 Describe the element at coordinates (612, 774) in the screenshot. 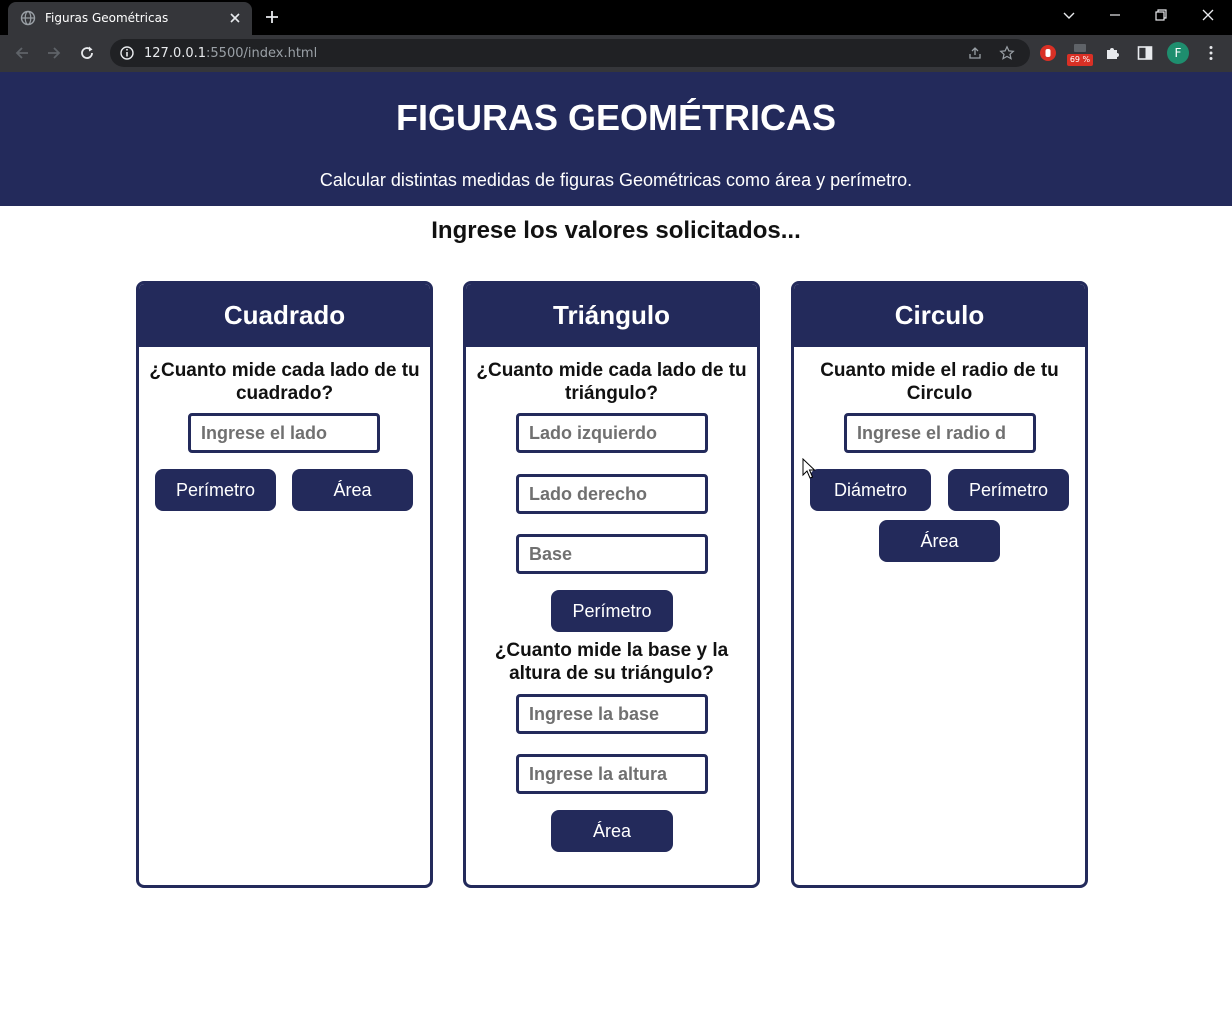

I see `triangle-height-input` at that location.